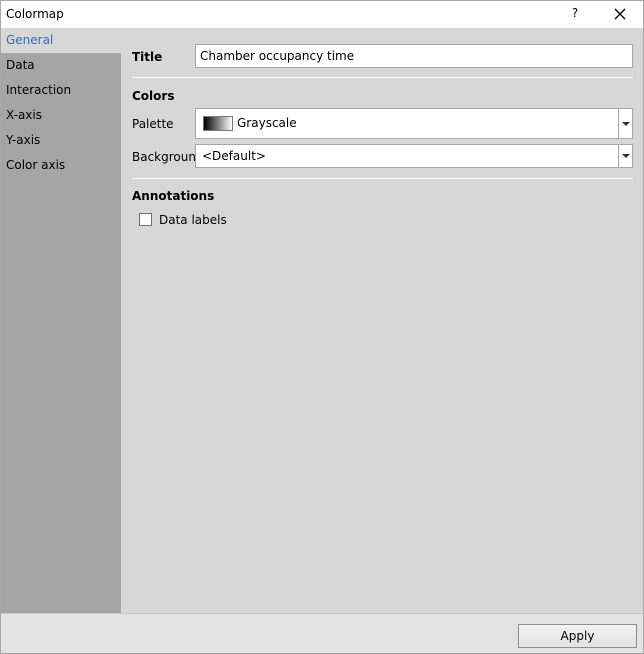 The image size is (644, 654). I want to click on background-dropdown: <Default>, so click(414, 156).